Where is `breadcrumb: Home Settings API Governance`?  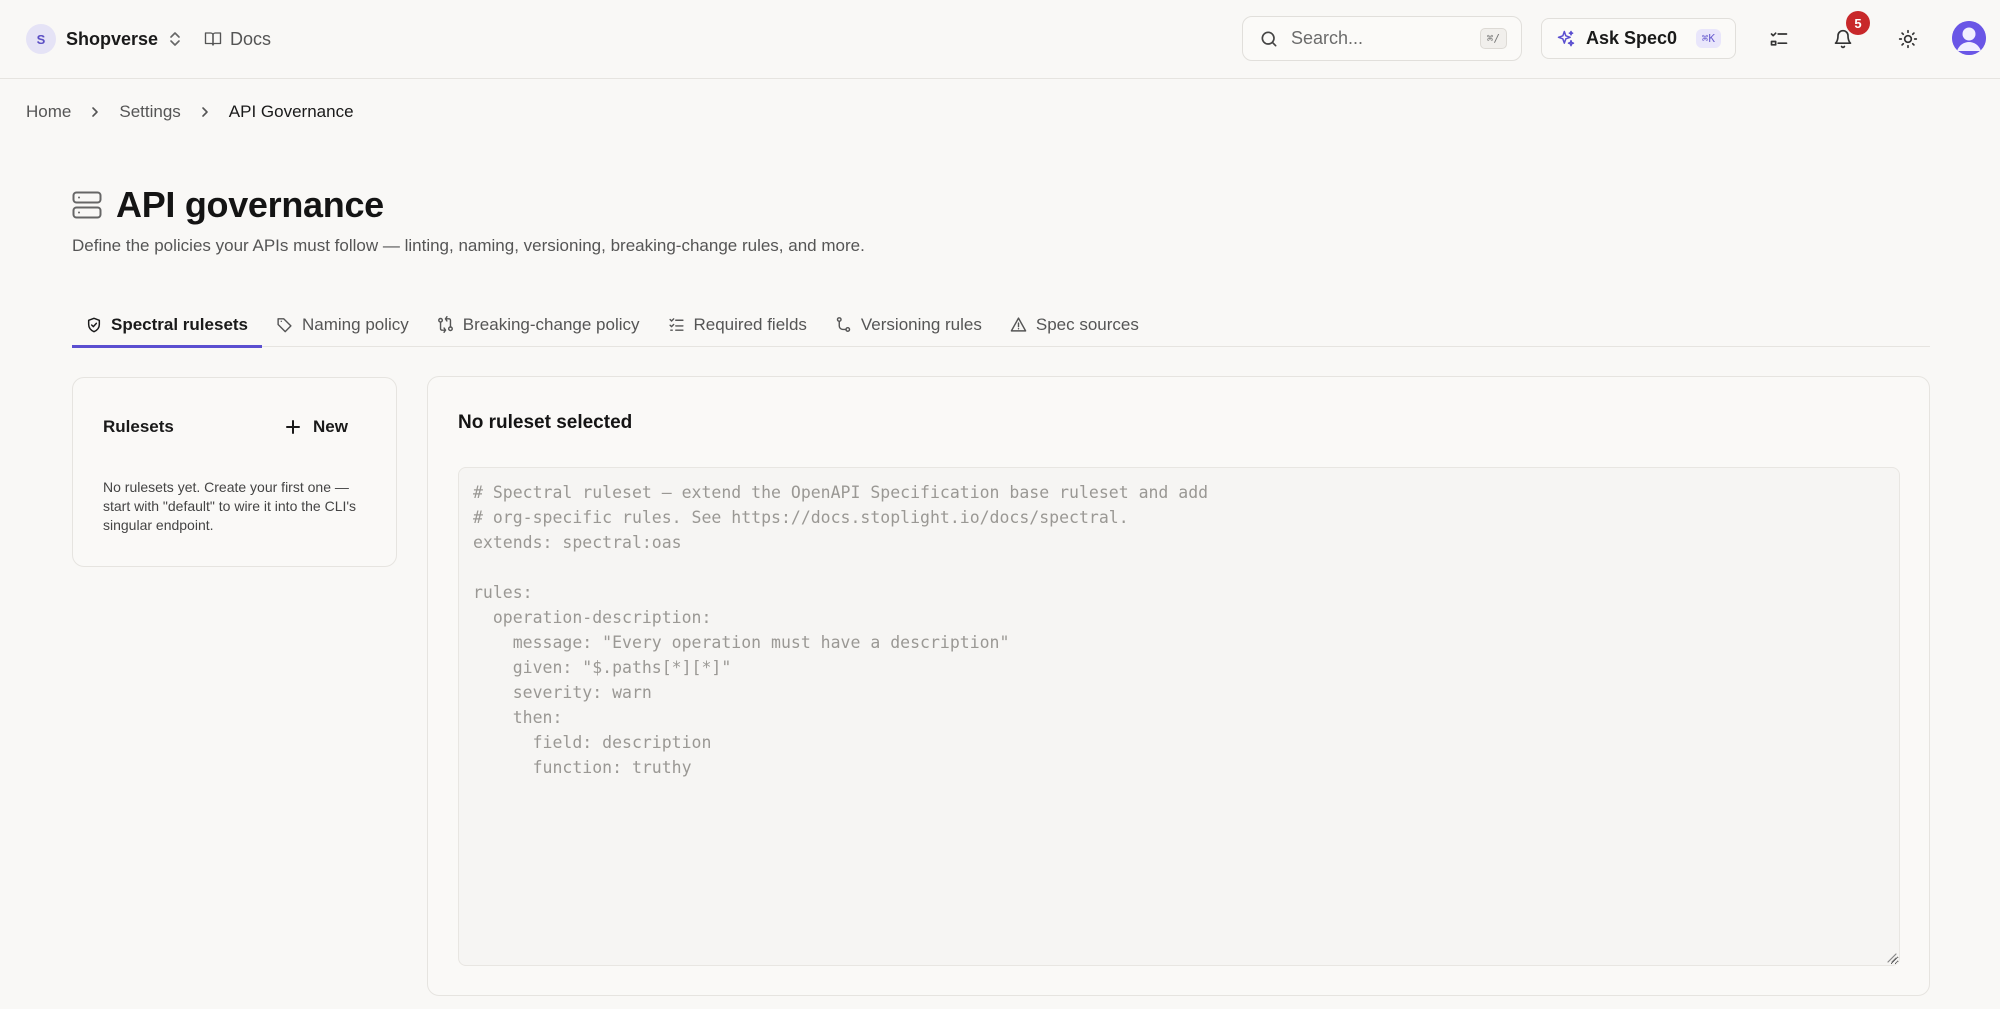
breadcrumb: Home Settings API Governance is located at coordinates (190, 112).